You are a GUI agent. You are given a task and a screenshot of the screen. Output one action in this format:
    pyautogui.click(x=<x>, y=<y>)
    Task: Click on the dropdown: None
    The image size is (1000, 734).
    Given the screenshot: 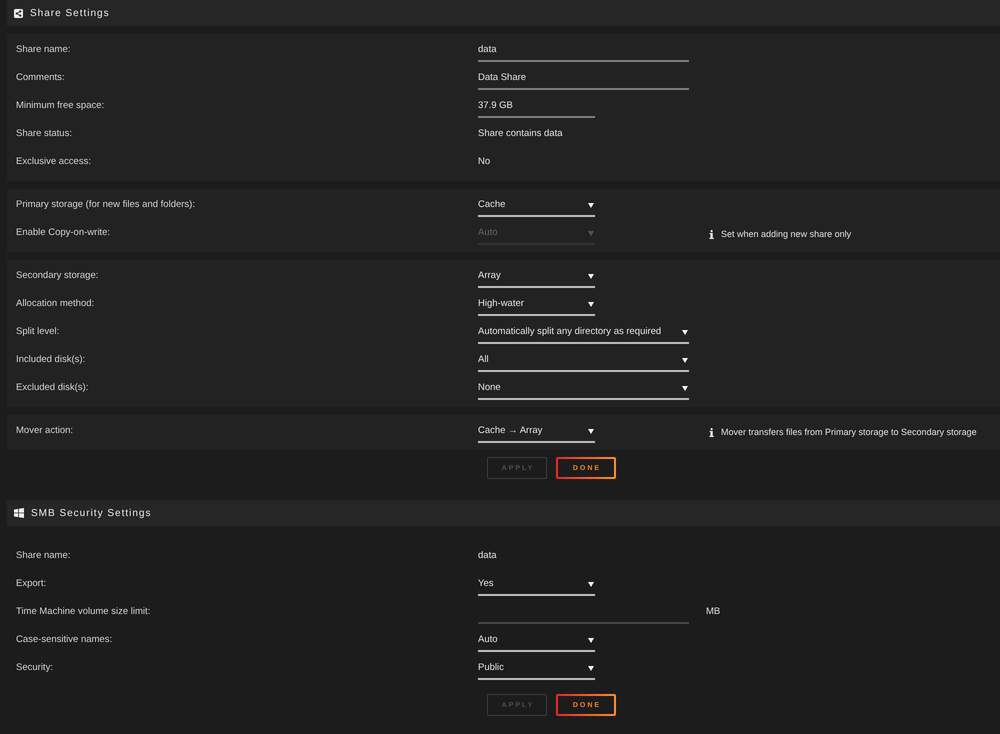 What is the action you would take?
    pyautogui.click(x=583, y=389)
    